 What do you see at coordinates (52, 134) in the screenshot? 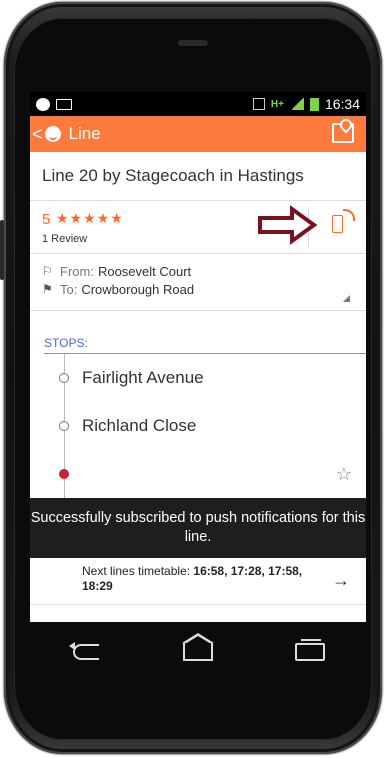
I see `app-logo-icon` at bounding box center [52, 134].